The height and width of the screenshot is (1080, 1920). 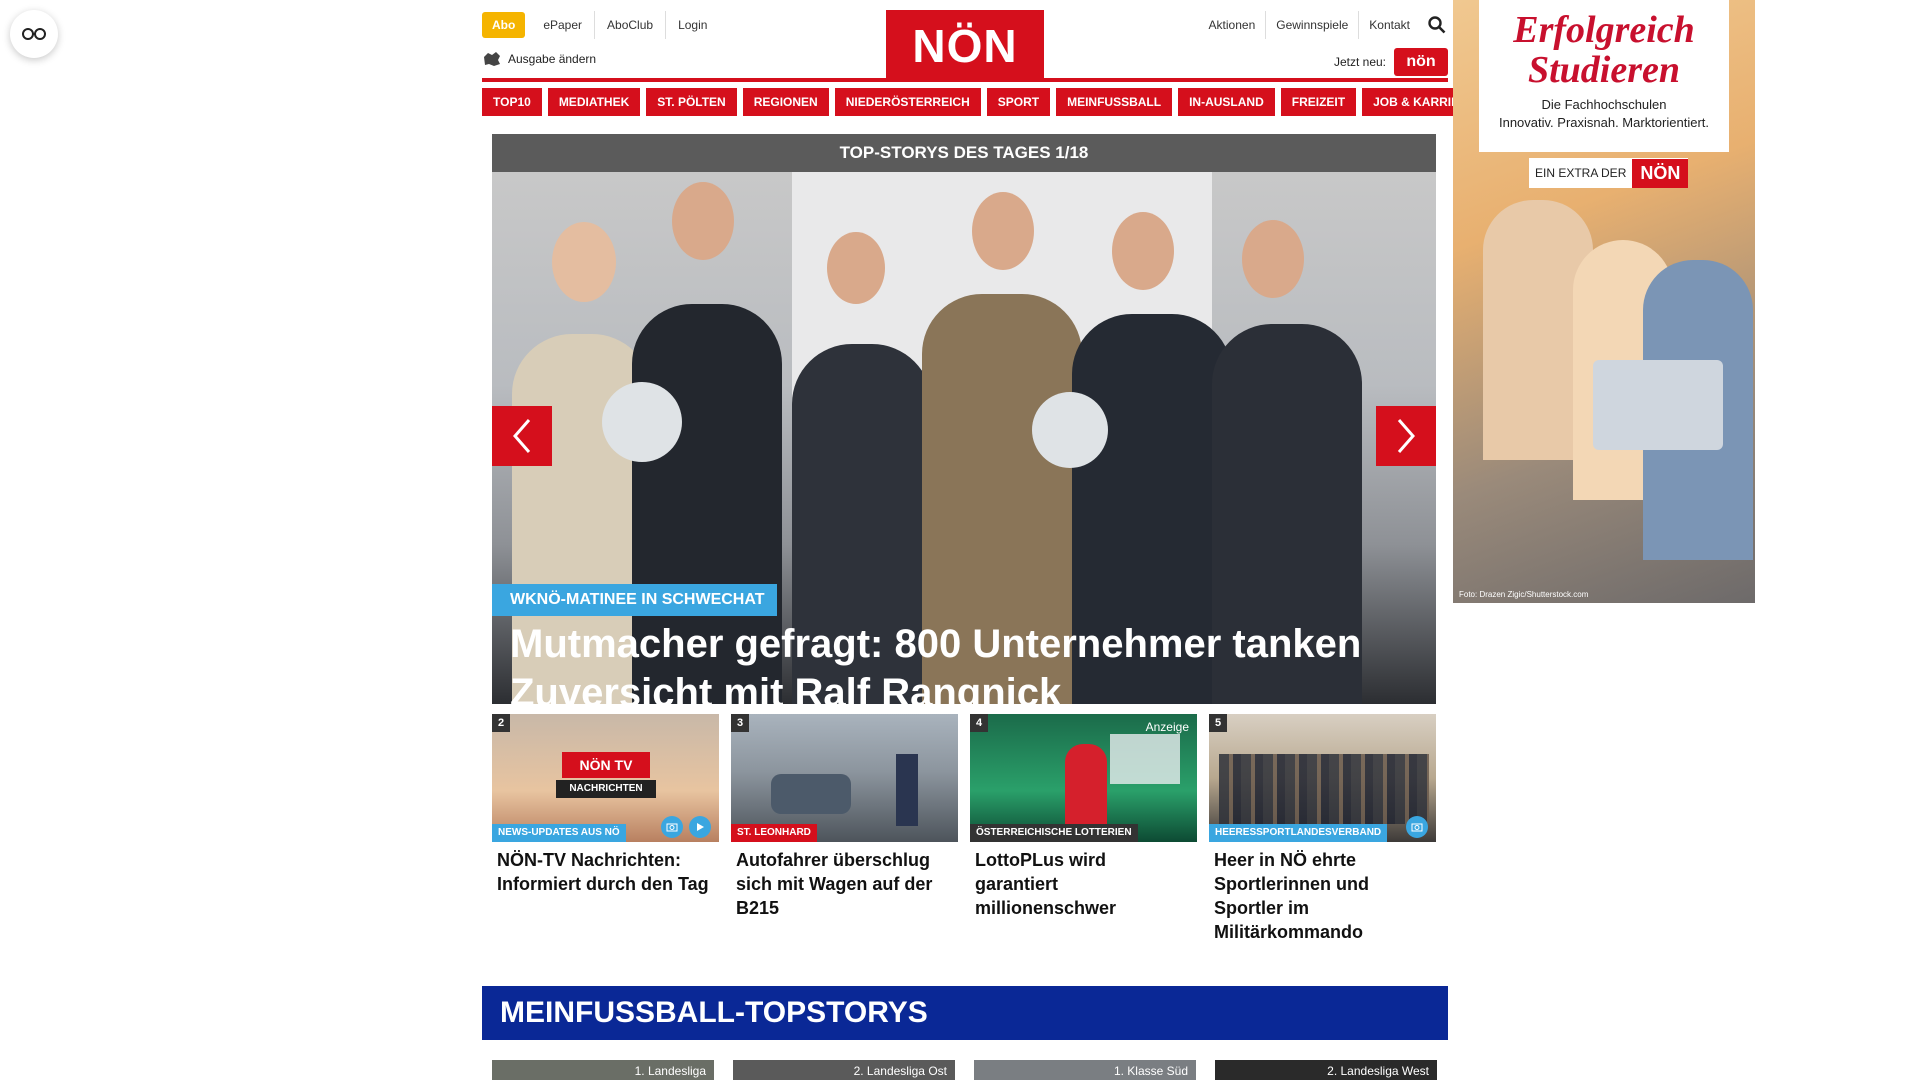 I want to click on ausgabe-label: Ausgabe ändern, so click(x=552, y=59).